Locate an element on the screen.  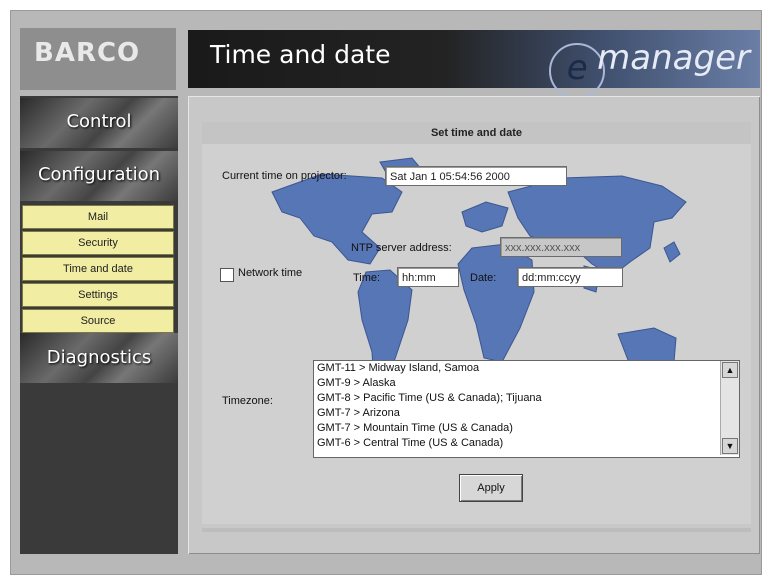
timezone-scrollbar: ▲ ▼ is located at coordinates (729, 408).